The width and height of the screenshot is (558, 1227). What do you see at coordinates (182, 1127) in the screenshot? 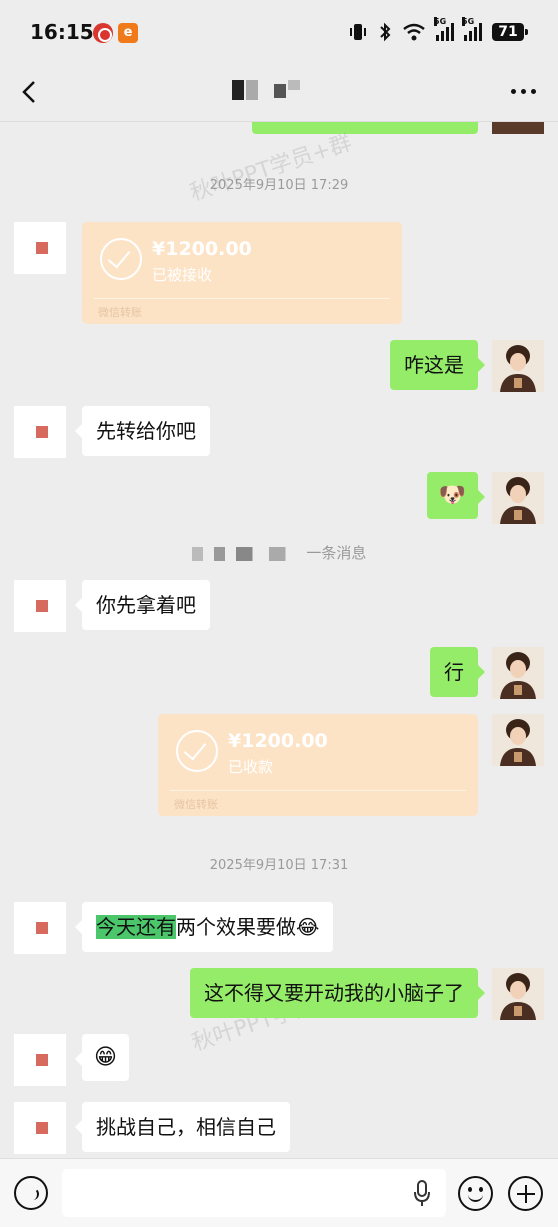
I see `message-bubble: 挑战自己，相信自己` at bounding box center [182, 1127].